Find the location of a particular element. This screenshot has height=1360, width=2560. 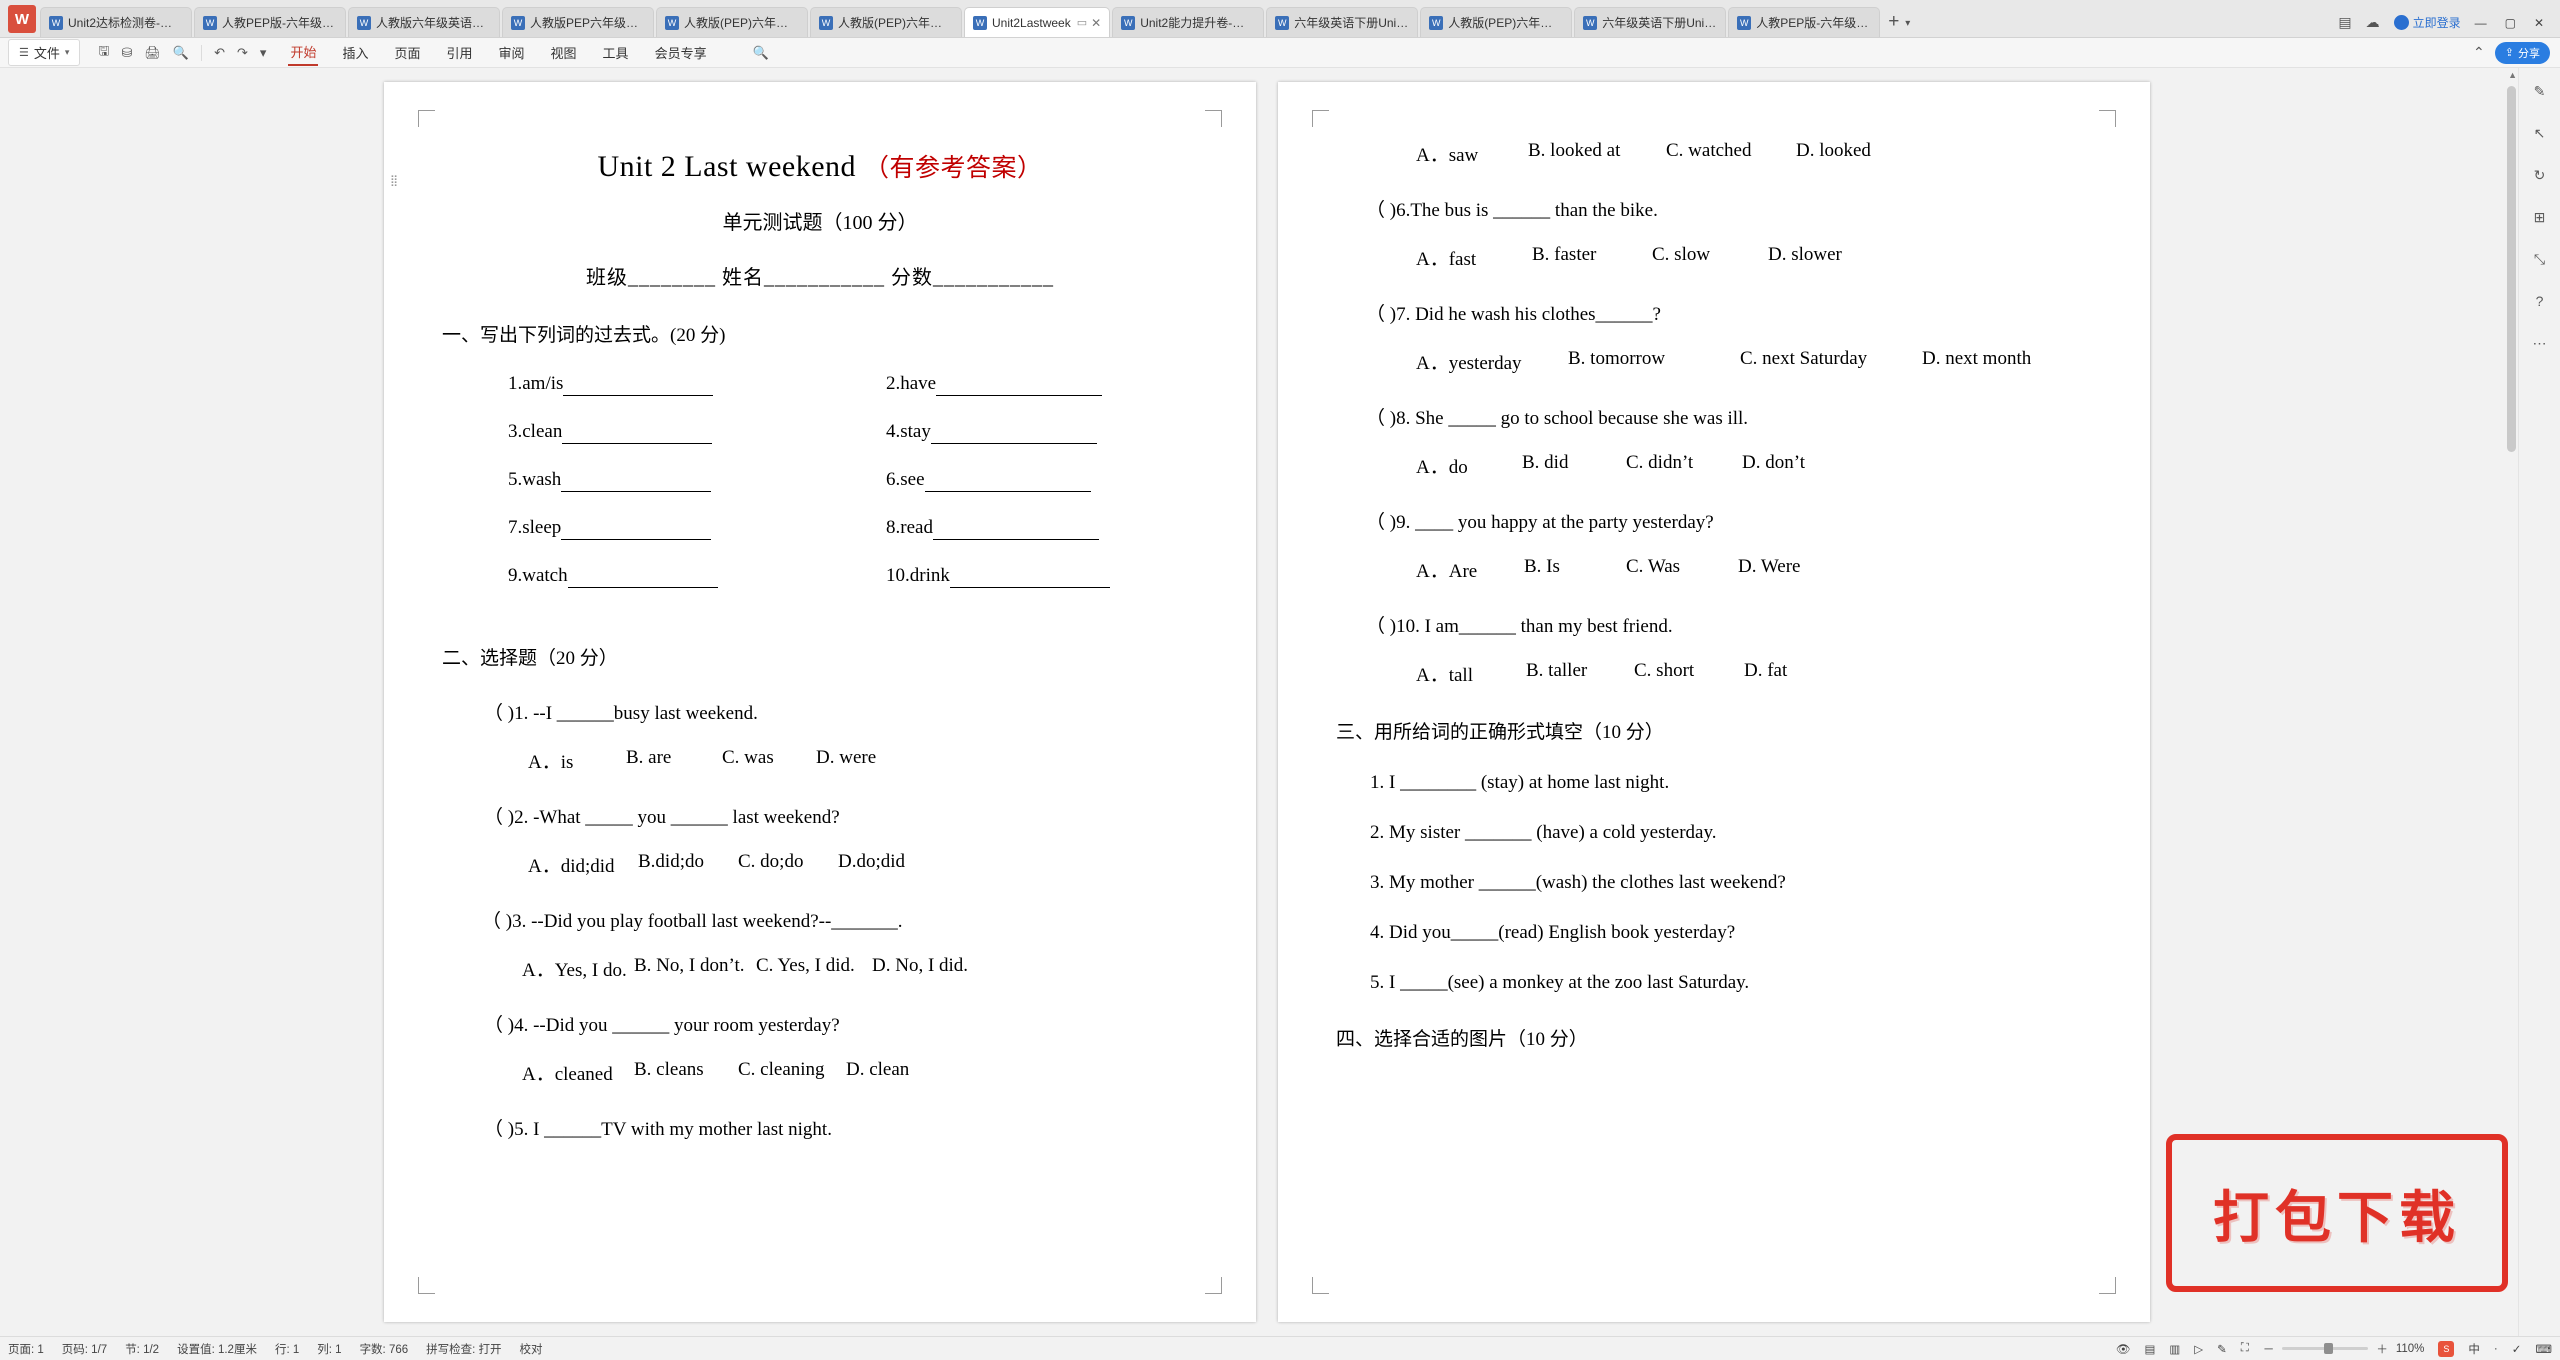

crop-icon: ⊞ is located at coordinates (2540, 217).